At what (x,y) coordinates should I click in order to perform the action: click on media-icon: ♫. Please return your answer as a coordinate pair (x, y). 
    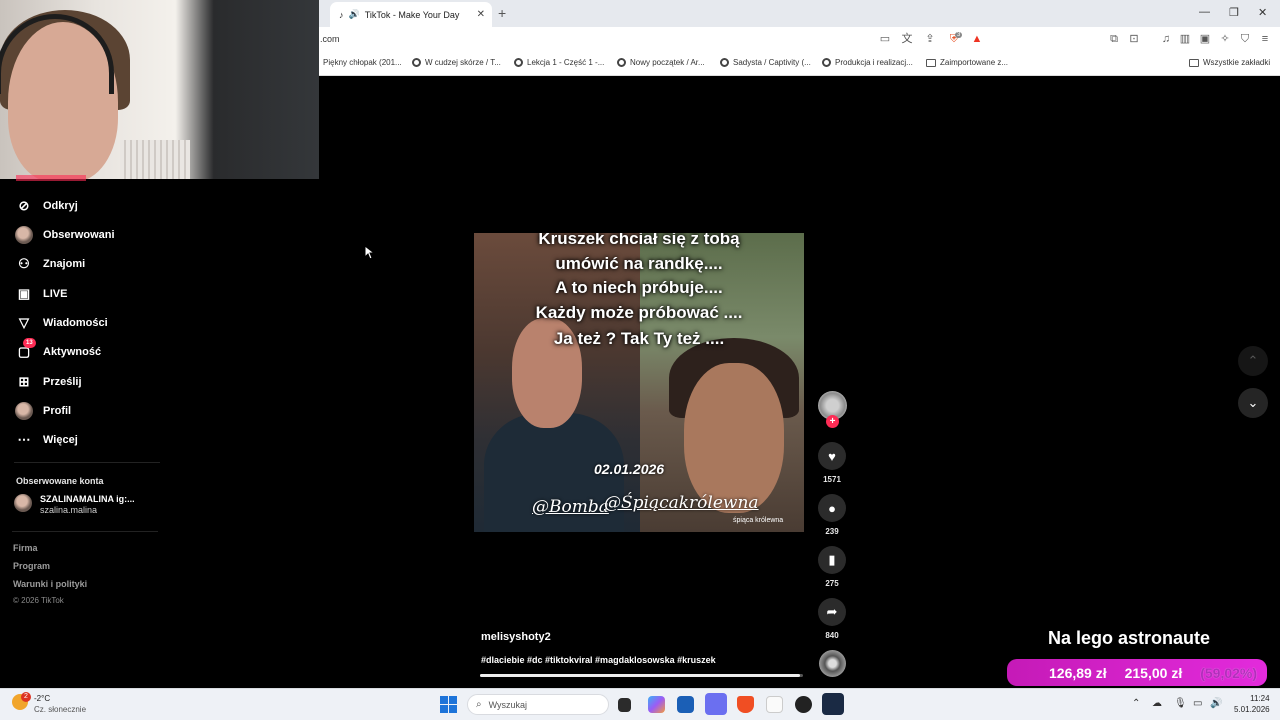
    Looking at the image, I should click on (1166, 39).